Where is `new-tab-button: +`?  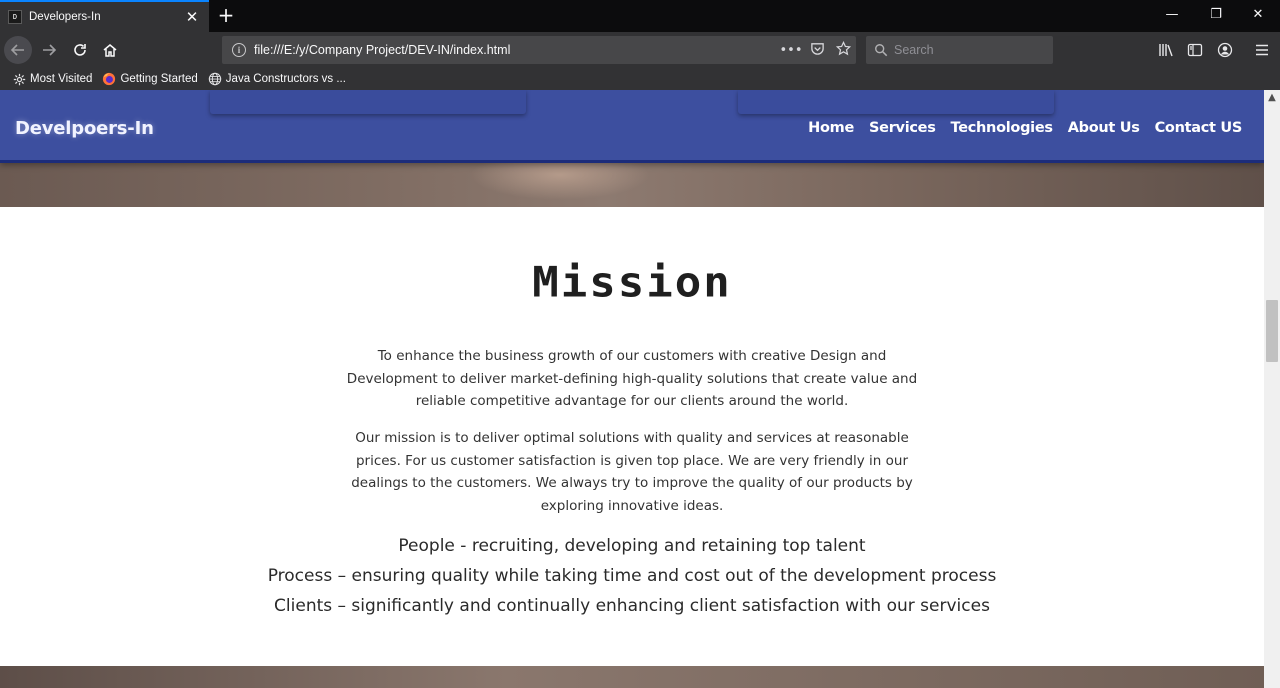 new-tab-button: + is located at coordinates (226, 15).